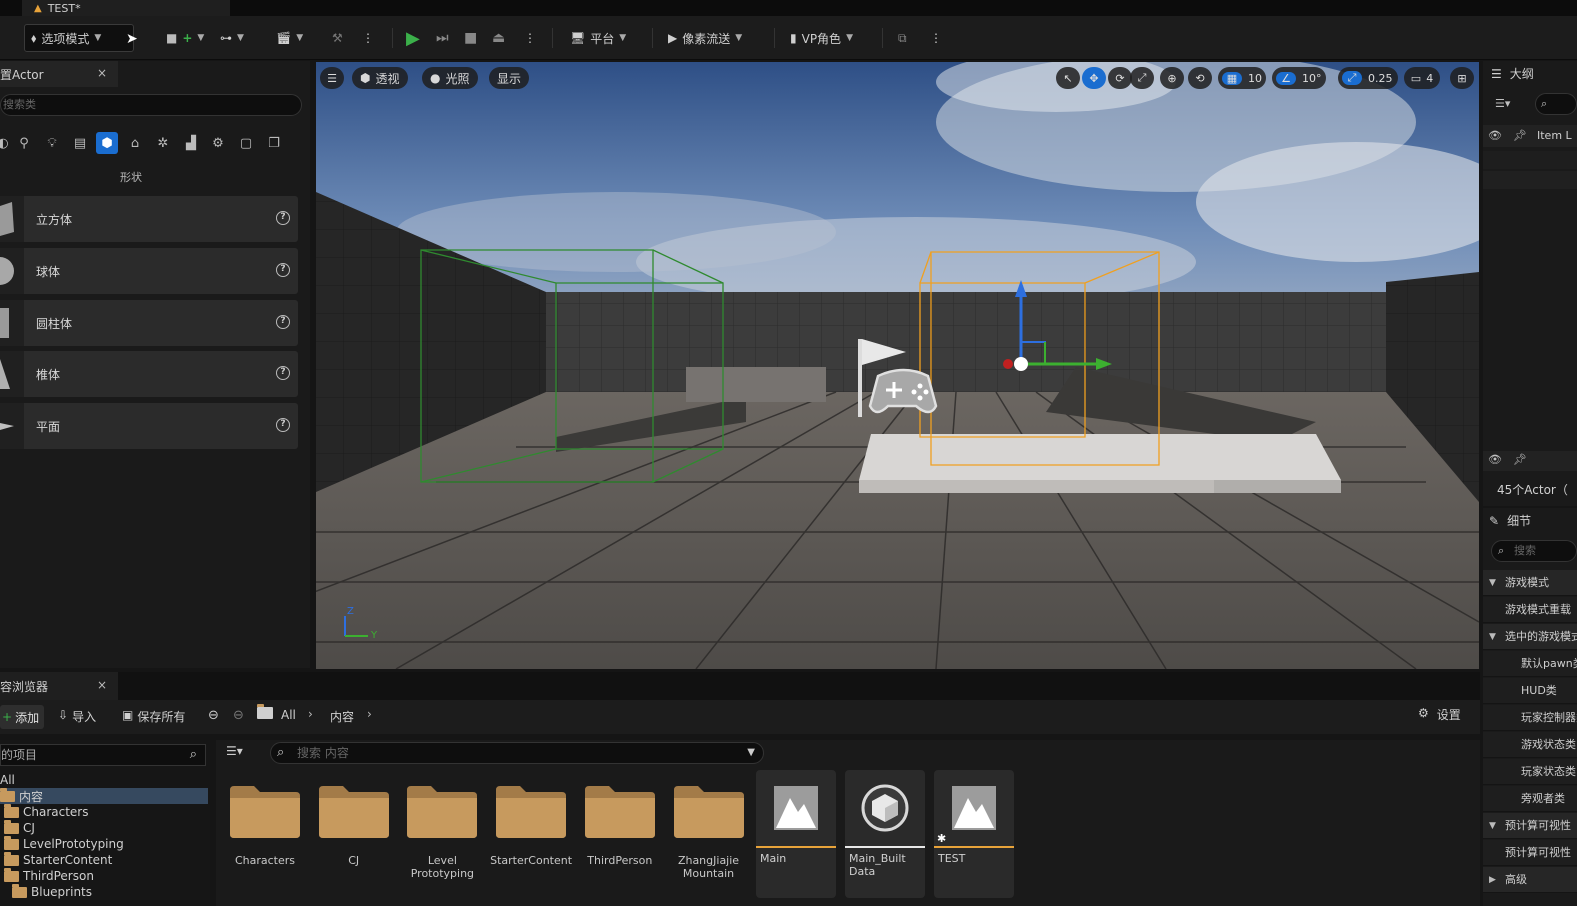 The image size is (1577, 906). What do you see at coordinates (1172, 78) in the screenshot?
I see `world-local-toggle: ⊕` at bounding box center [1172, 78].